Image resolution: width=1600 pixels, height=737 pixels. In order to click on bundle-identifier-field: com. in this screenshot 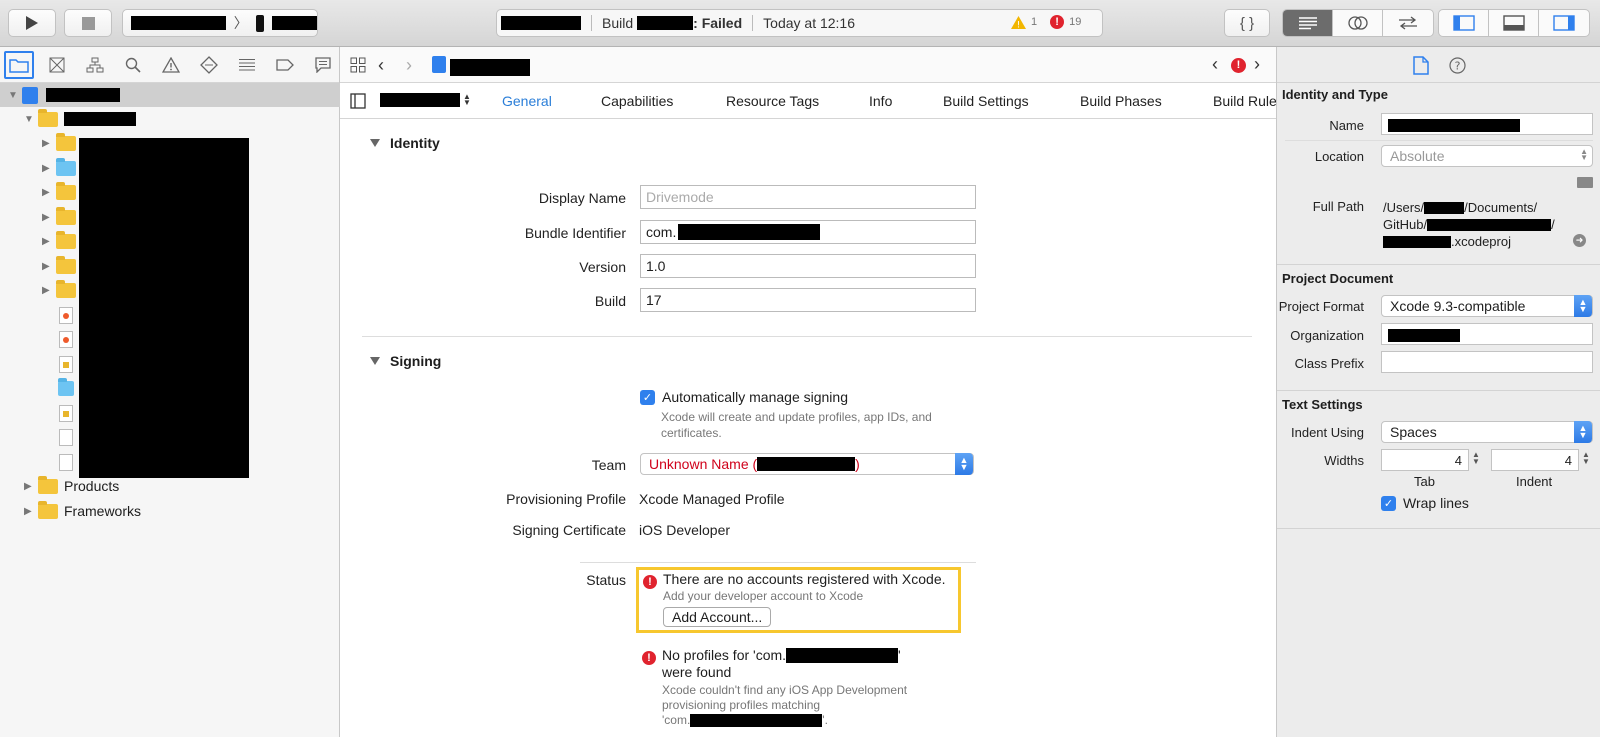, I will do `click(808, 232)`.